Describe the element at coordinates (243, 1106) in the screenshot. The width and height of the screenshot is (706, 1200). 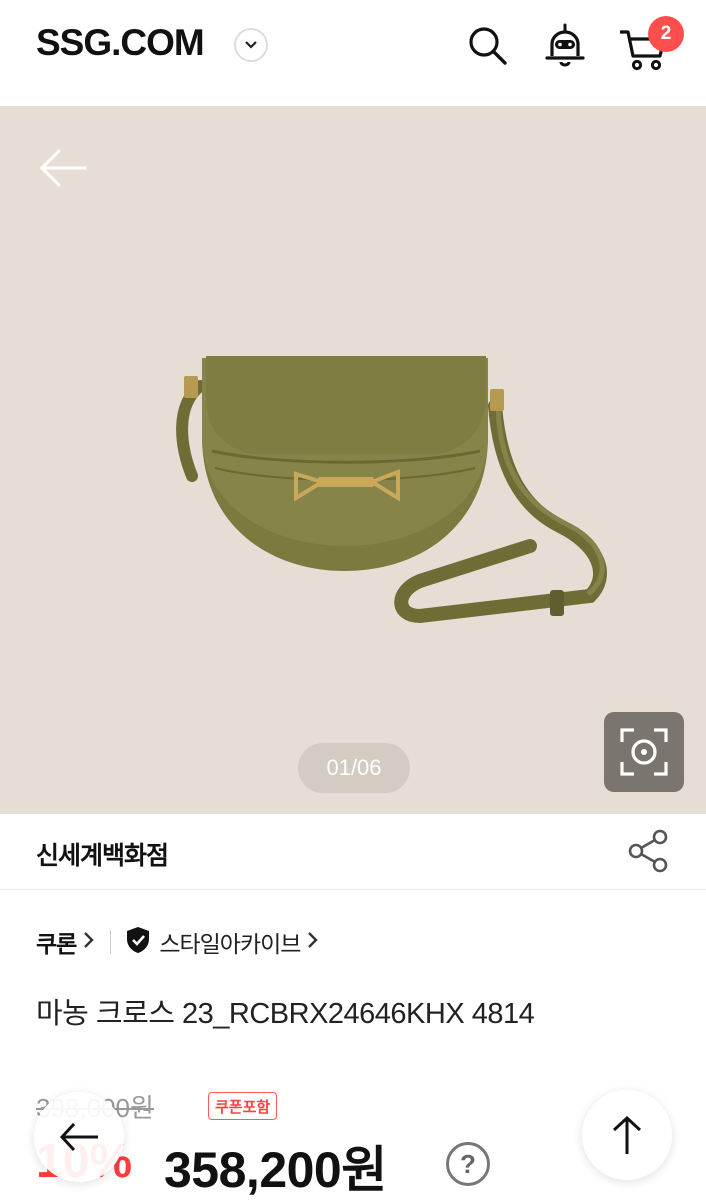
I see `coupon-included-badge: 쿠폰포함` at that location.